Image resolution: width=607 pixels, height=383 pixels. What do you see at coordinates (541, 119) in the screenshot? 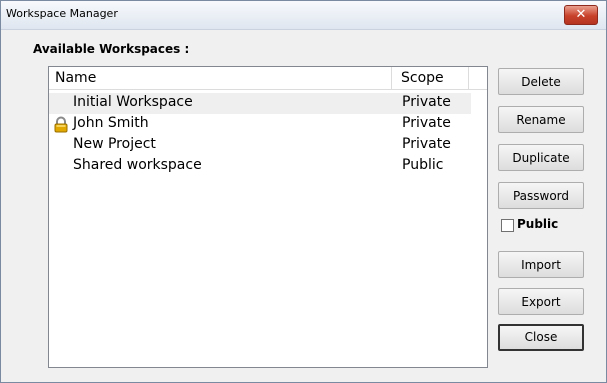
I see `rename-button: Rename` at bounding box center [541, 119].